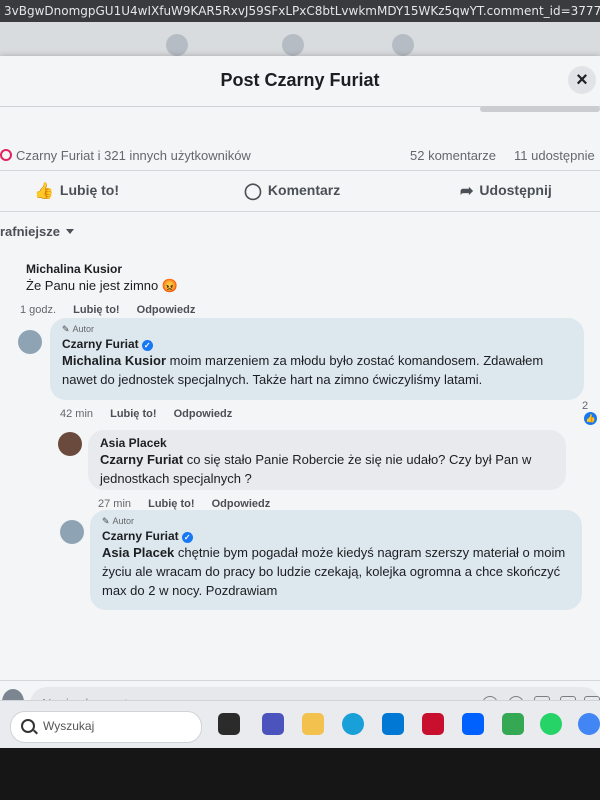 Image resolution: width=600 pixels, height=800 pixels. What do you see at coordinates (114, 269) in the screenshot?
I see `comment-author: Michalina Kusior` at bounding box center [114, 269].